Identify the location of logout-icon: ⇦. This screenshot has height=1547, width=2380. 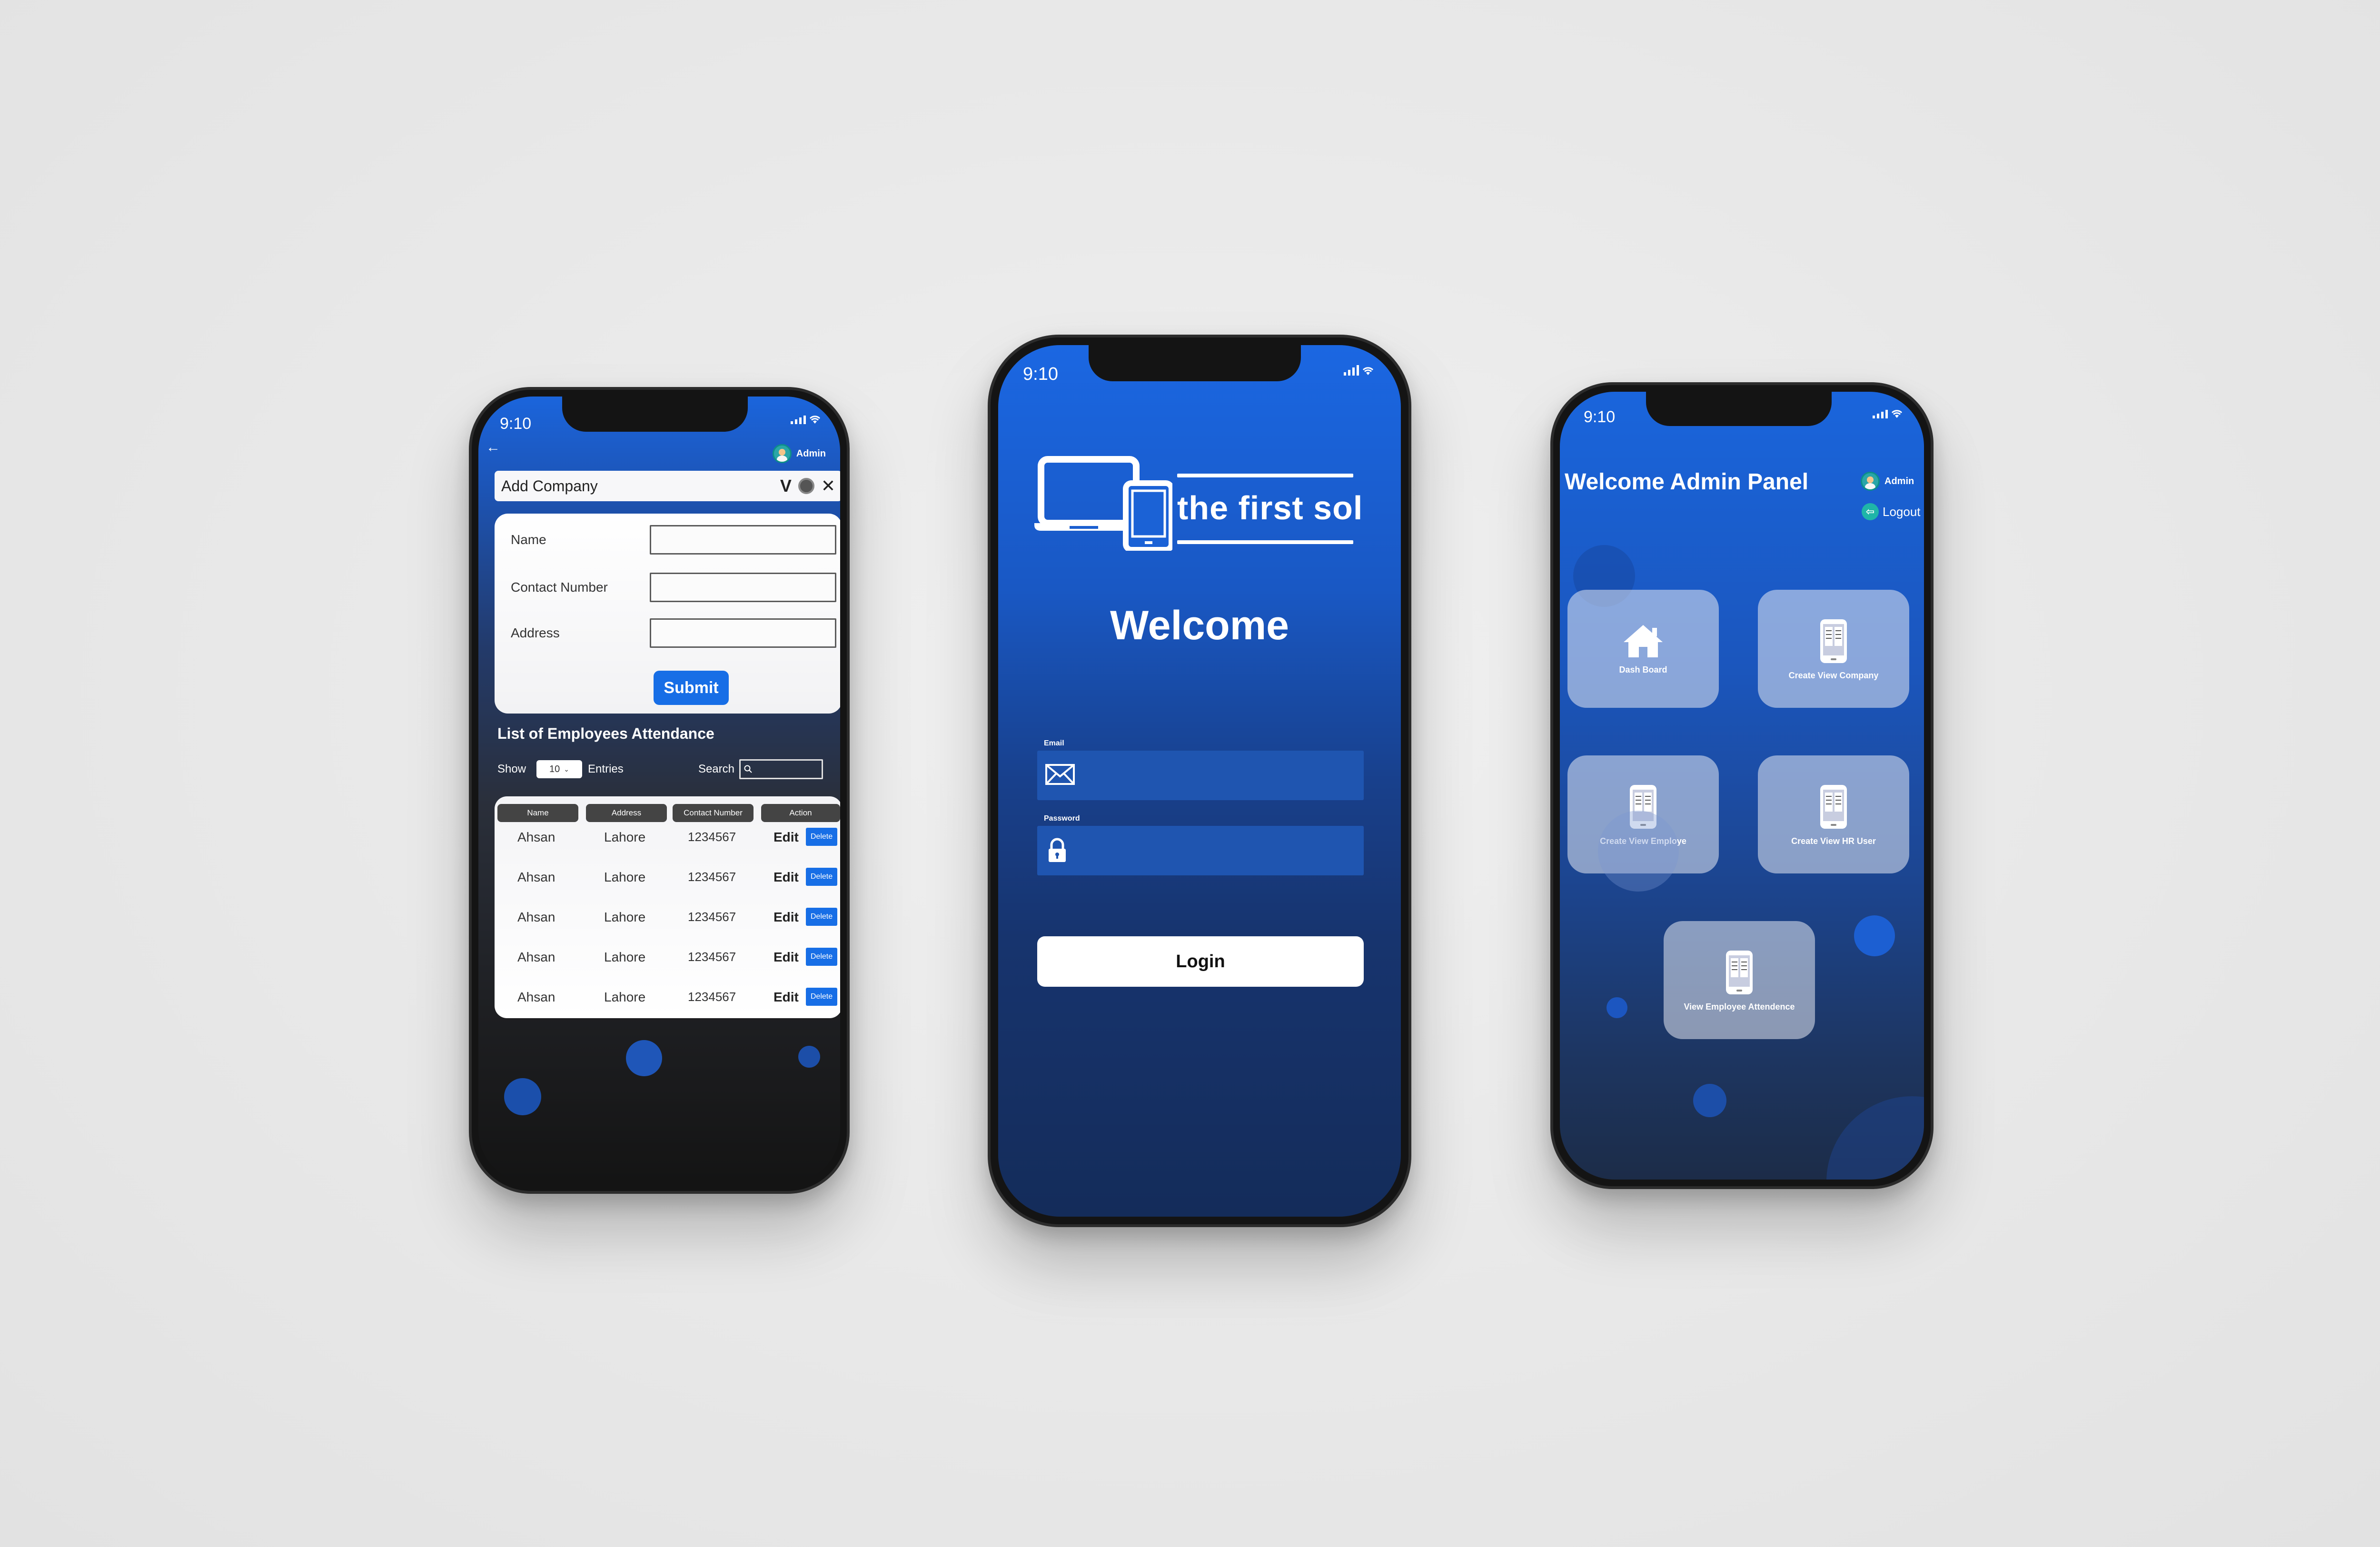
(1870, 512).